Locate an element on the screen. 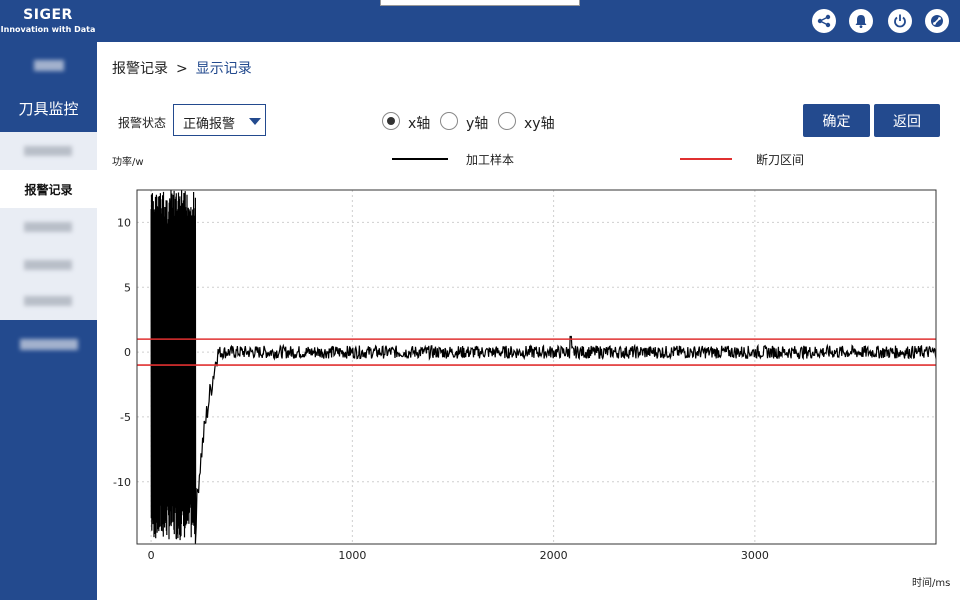 The width and height of the screenshot is (960, 600). y-tick-label: 10 is located at coordinates (124, 222).